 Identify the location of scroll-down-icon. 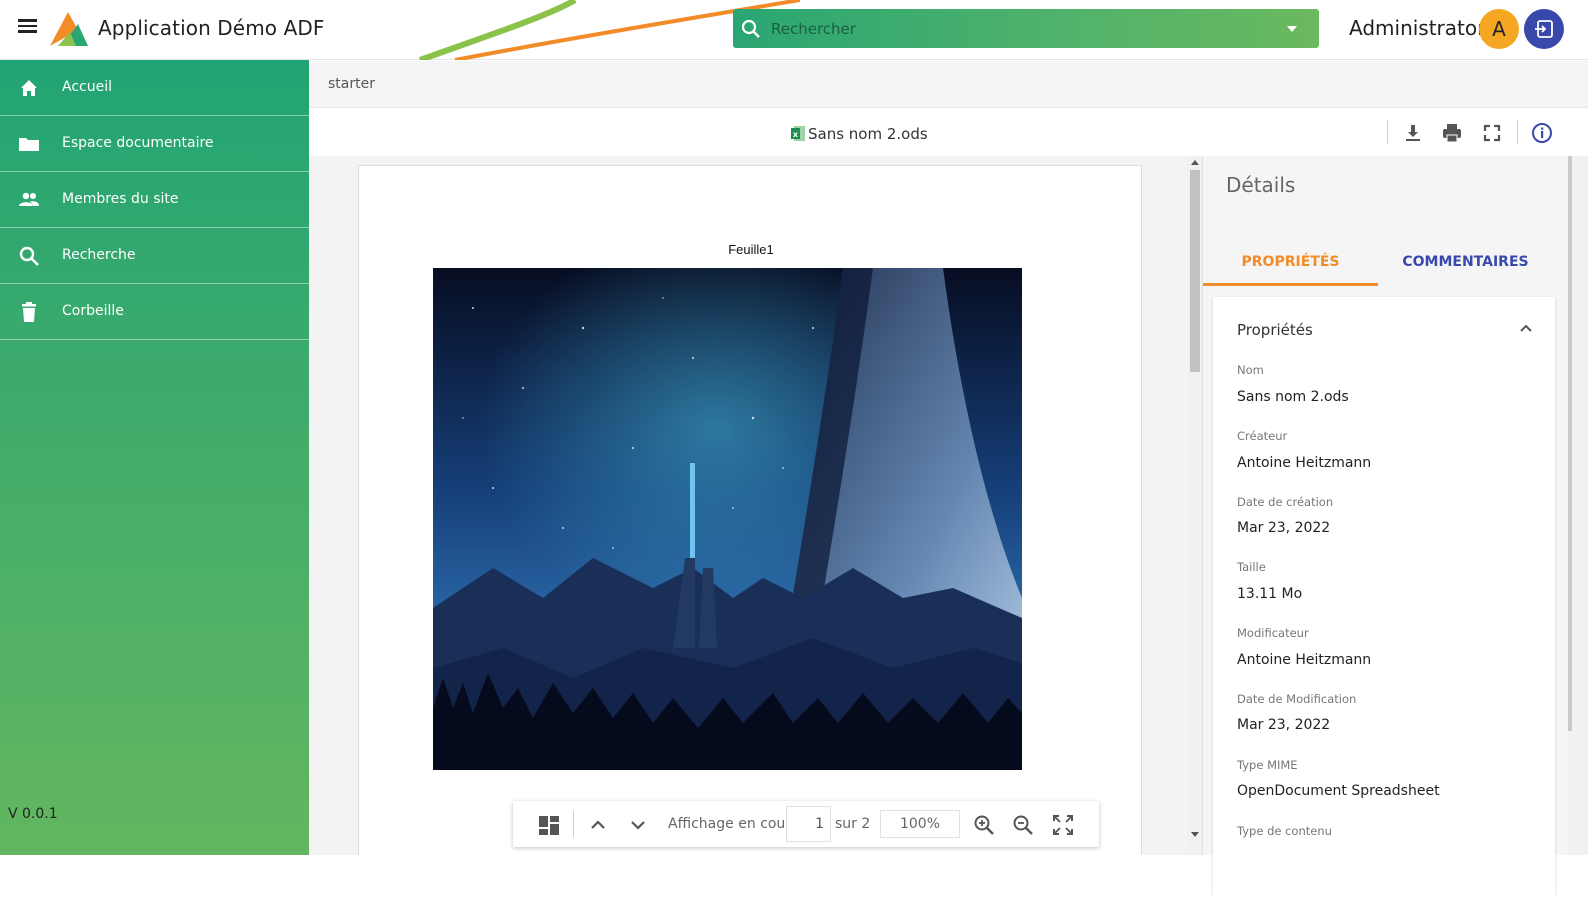
(1195, 834).